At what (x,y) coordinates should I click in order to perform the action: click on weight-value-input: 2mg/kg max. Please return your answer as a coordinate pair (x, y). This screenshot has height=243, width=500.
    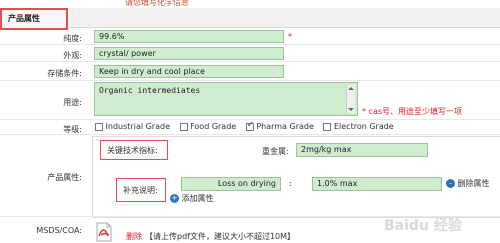
    Looking at the image, I should click on (362, 150).